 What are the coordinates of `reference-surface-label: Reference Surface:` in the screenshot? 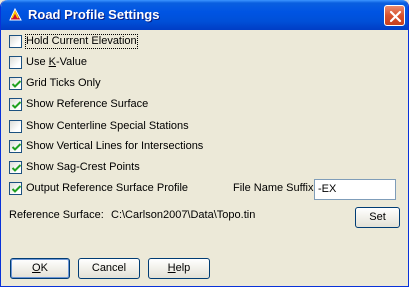 It's located at (56, 215).